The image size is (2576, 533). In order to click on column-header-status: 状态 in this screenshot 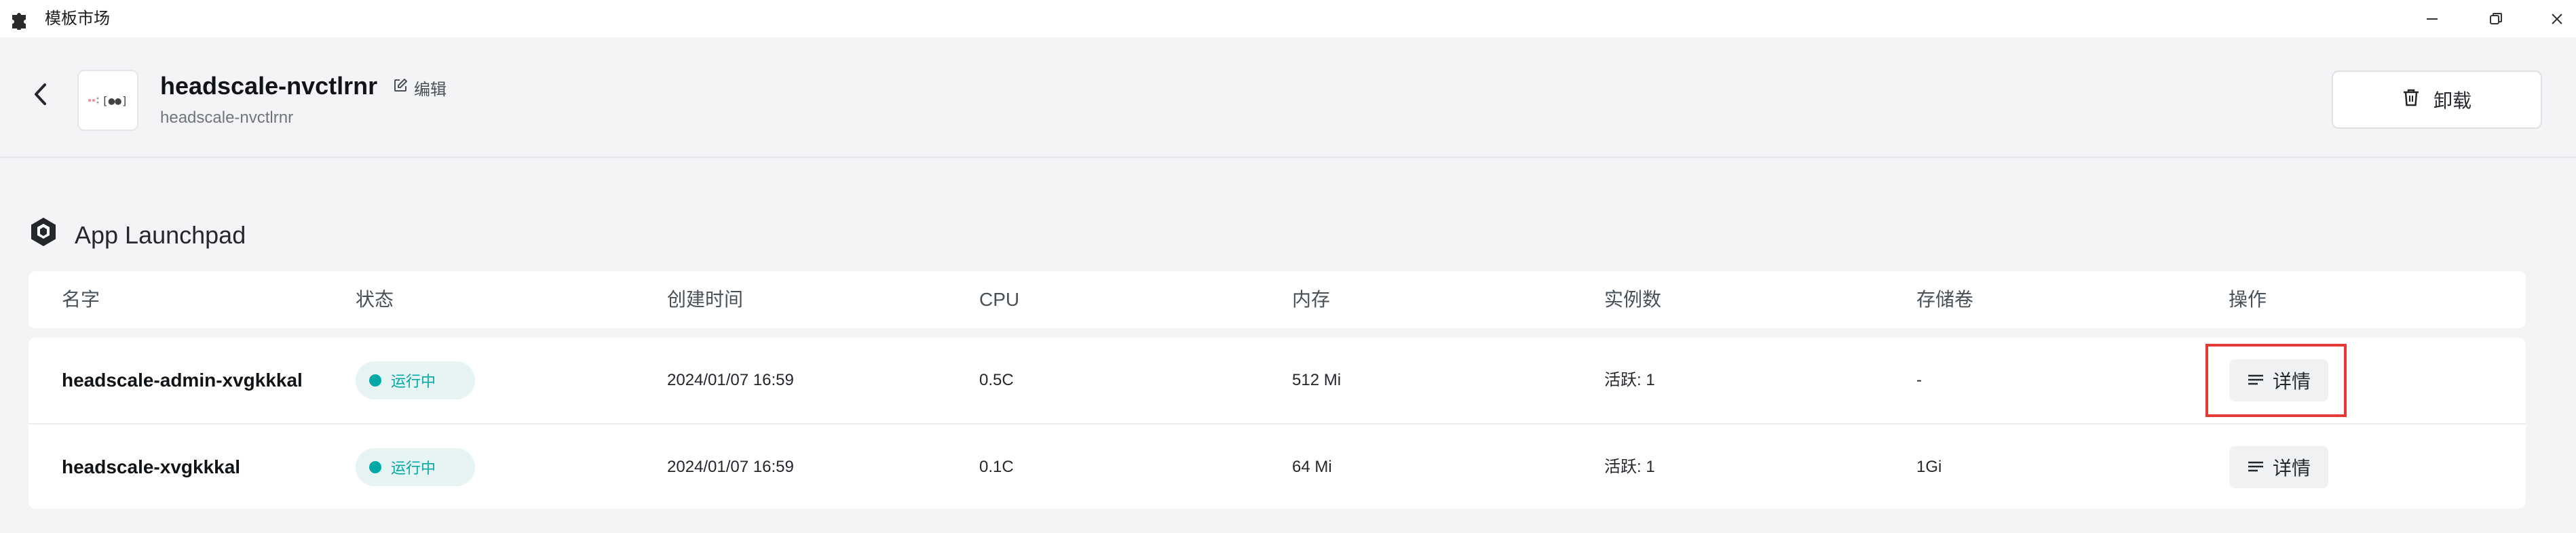, I will do `click(375, 300)`.